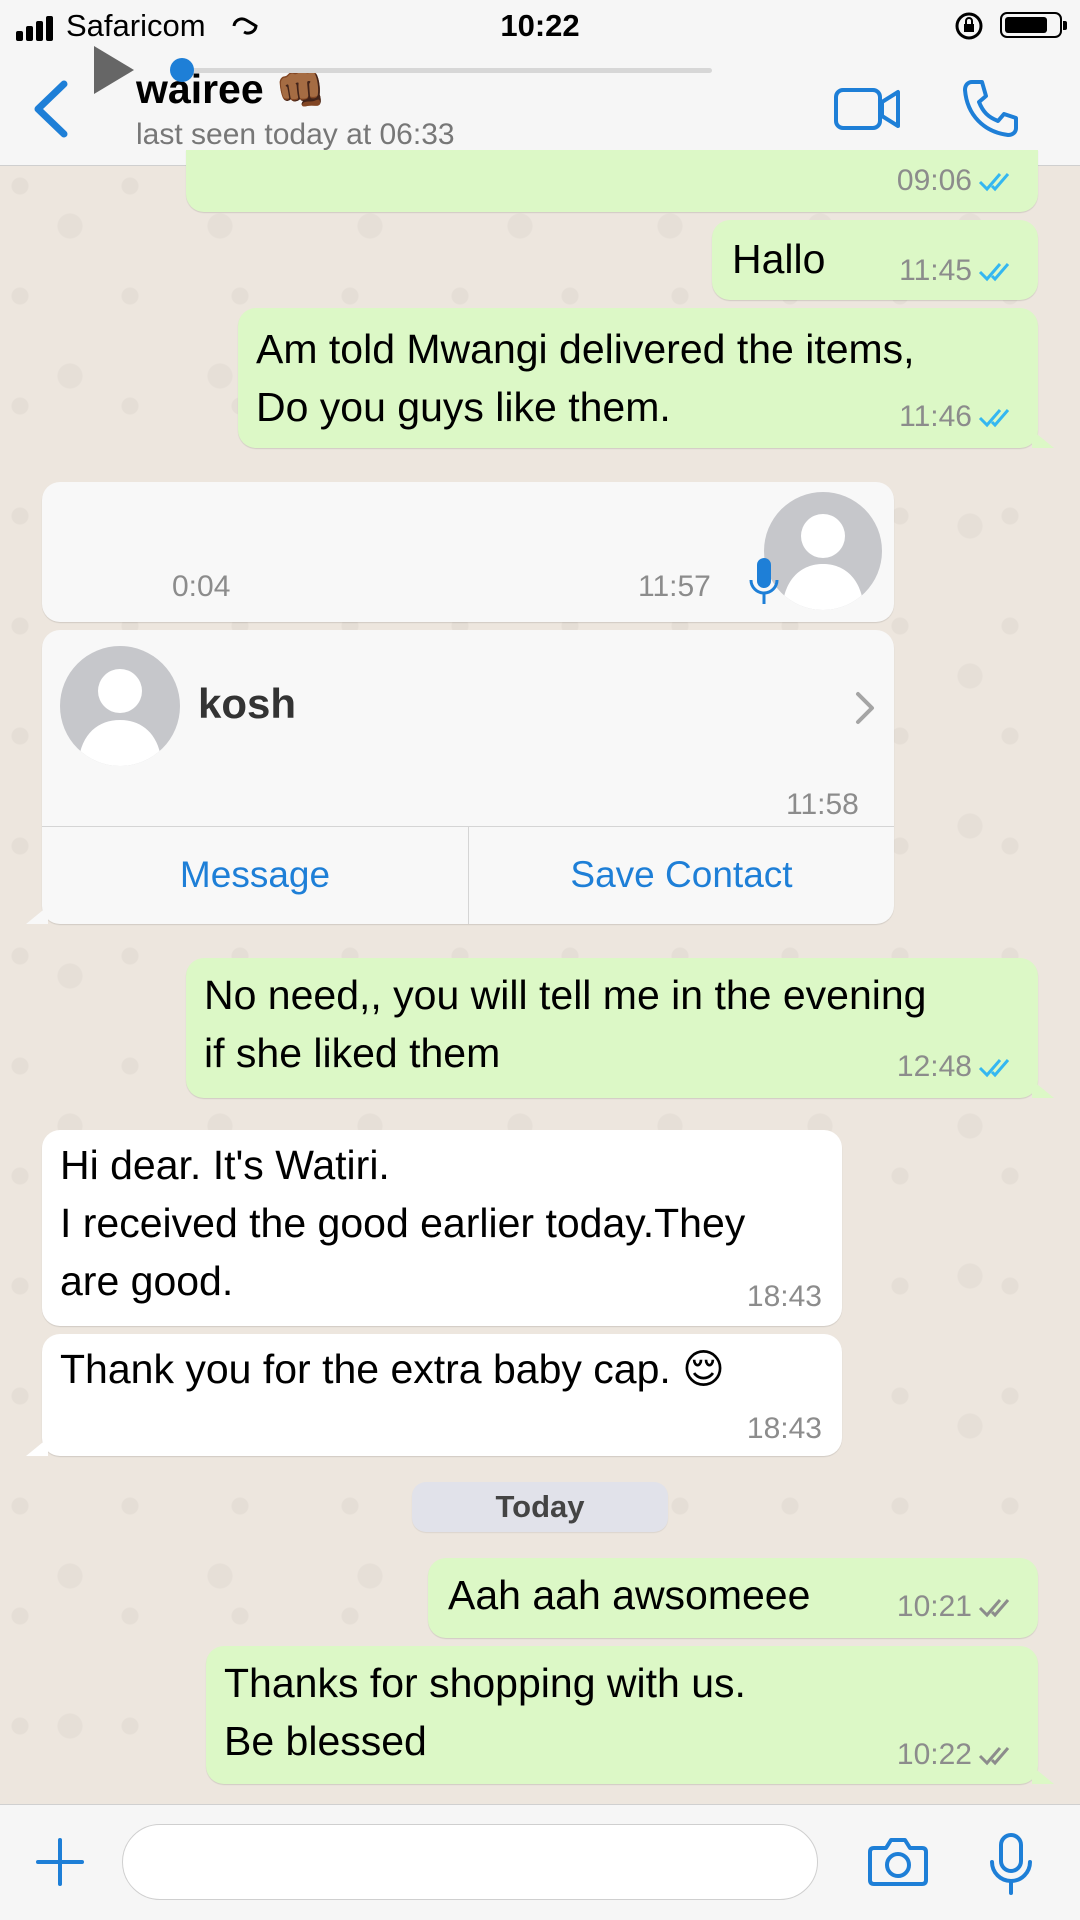  What do you see at coordinates (255, 875) in the screenshot?
I see `message-contact-button: Message` at bounding box center [255, 875].